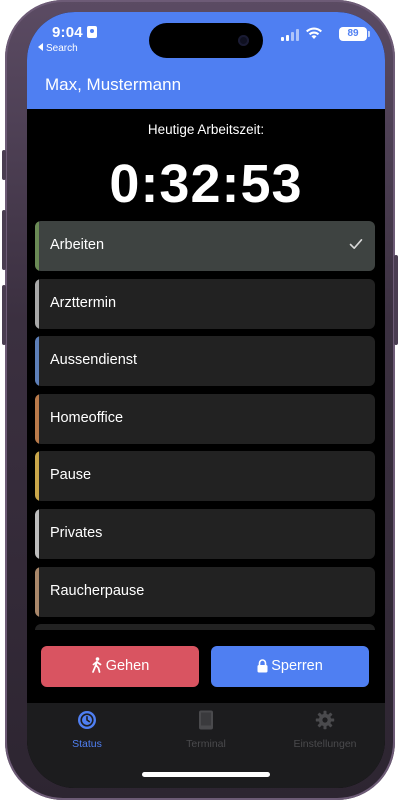  What do you see at coordinates (87, 744) in the screenshot?
I see `tab-status-label: Status` at bounding box center [87, 744].